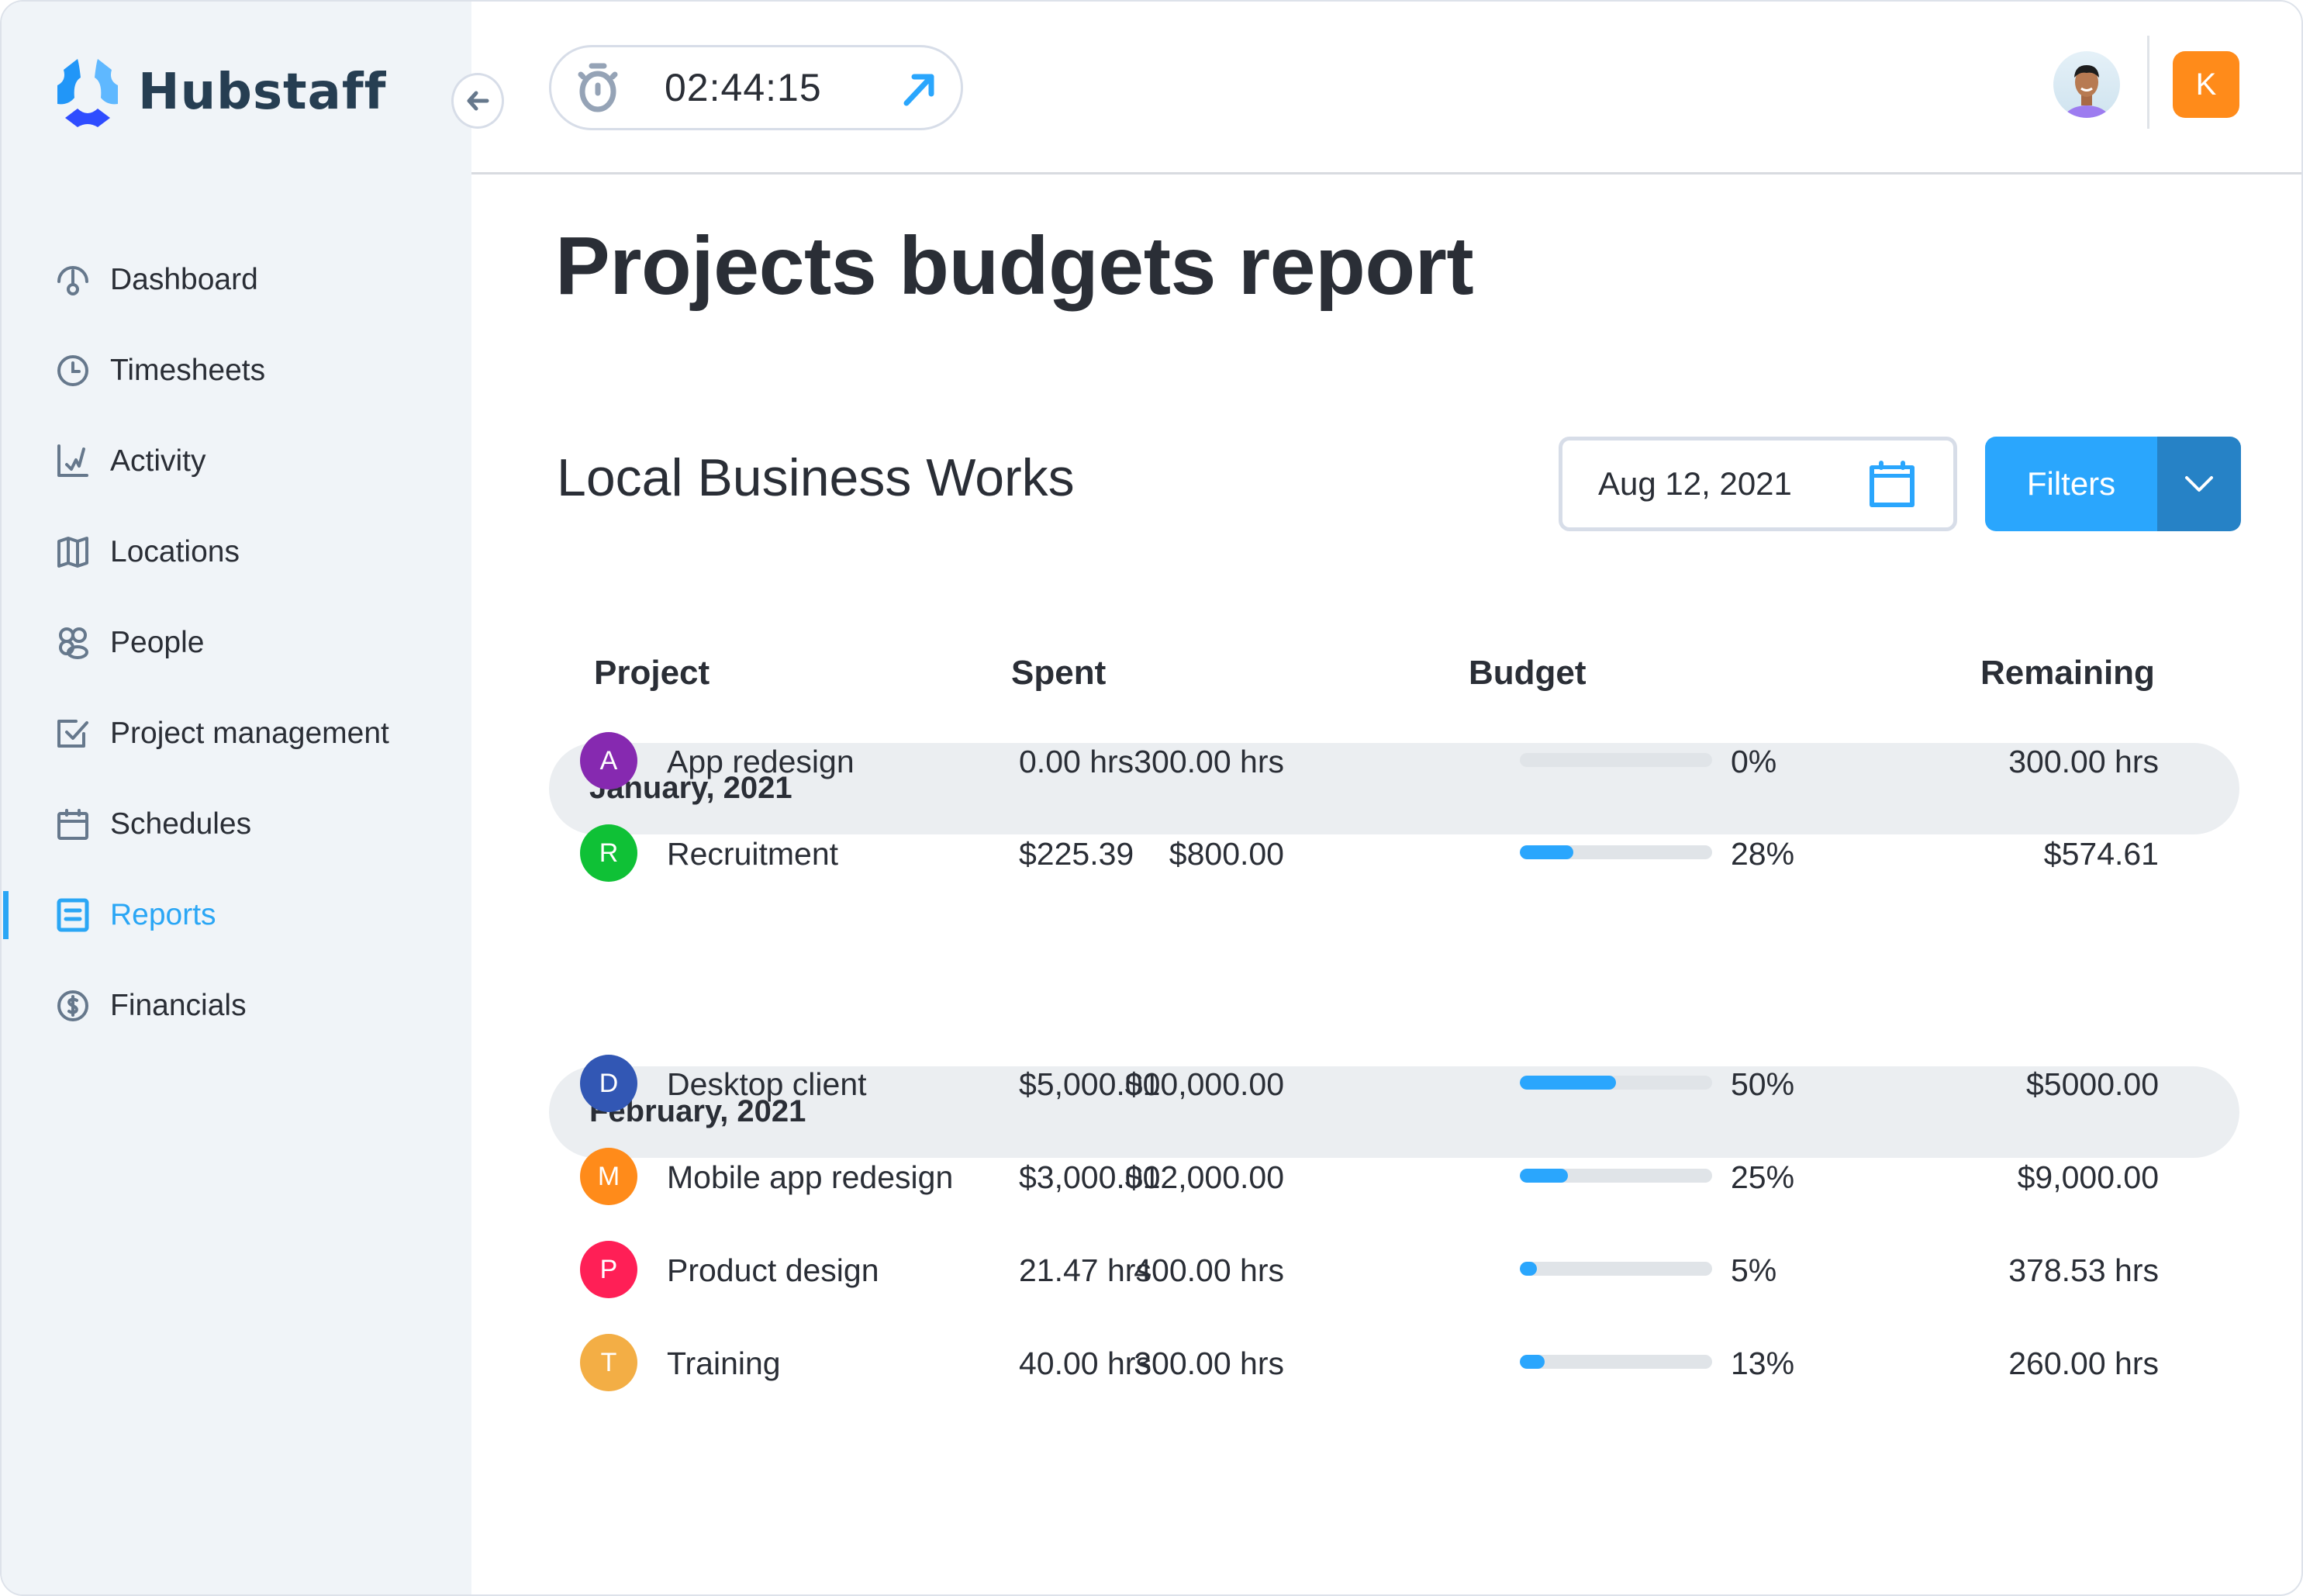  What do you see at coordinates (1059, 673) in the screenshot?
I see `column-header-spent: Spent` at bounding box center [1059, 673].